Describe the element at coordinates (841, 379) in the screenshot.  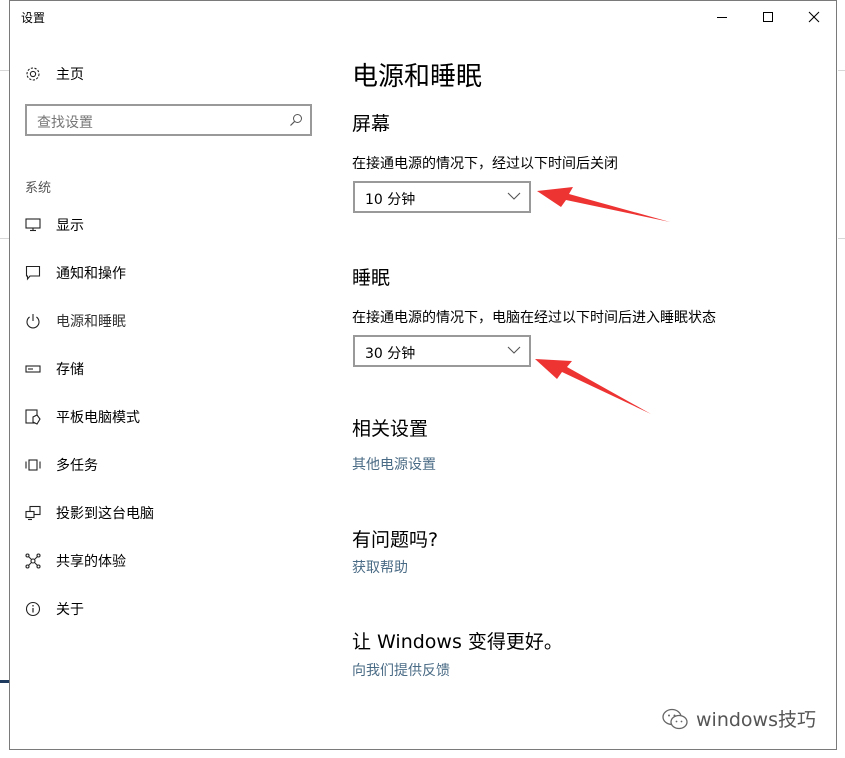
I see `background-right-edge` at that location.